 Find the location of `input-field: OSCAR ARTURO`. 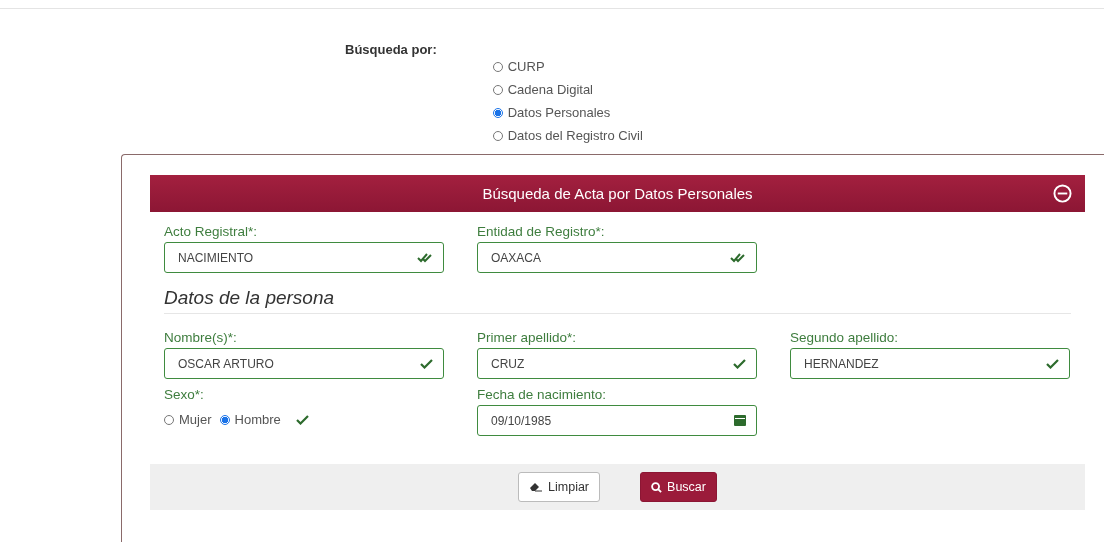

input-field: OSCAR ARTURO is located at coordinates (304, 363).